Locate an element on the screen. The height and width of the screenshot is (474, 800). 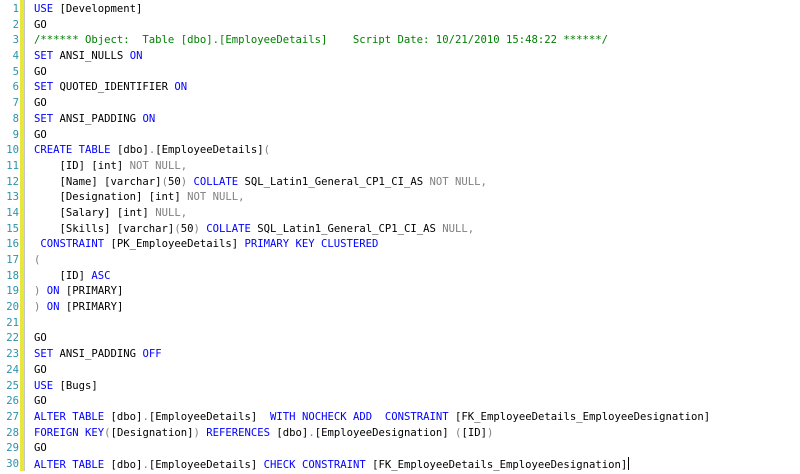
line-number: 19 is located at coordinates (12, 291).